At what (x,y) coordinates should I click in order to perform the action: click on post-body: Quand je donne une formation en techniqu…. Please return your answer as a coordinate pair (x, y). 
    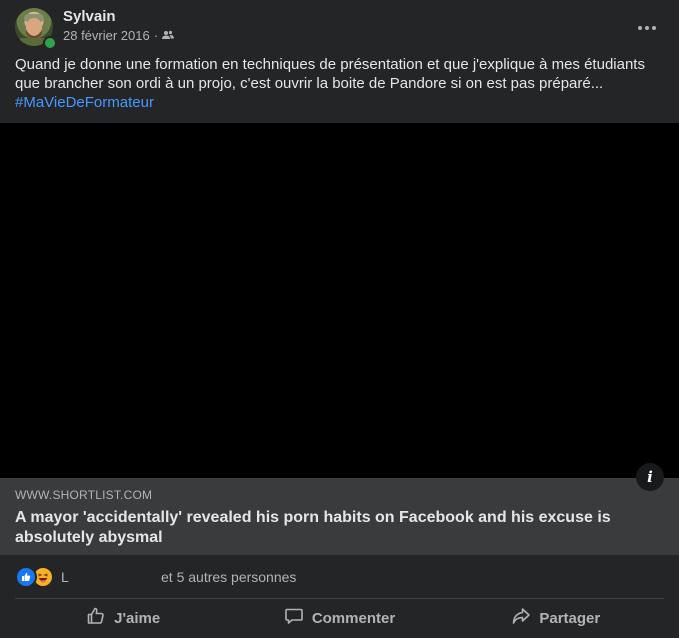
    Looking at the image, I should click on (330, 74).